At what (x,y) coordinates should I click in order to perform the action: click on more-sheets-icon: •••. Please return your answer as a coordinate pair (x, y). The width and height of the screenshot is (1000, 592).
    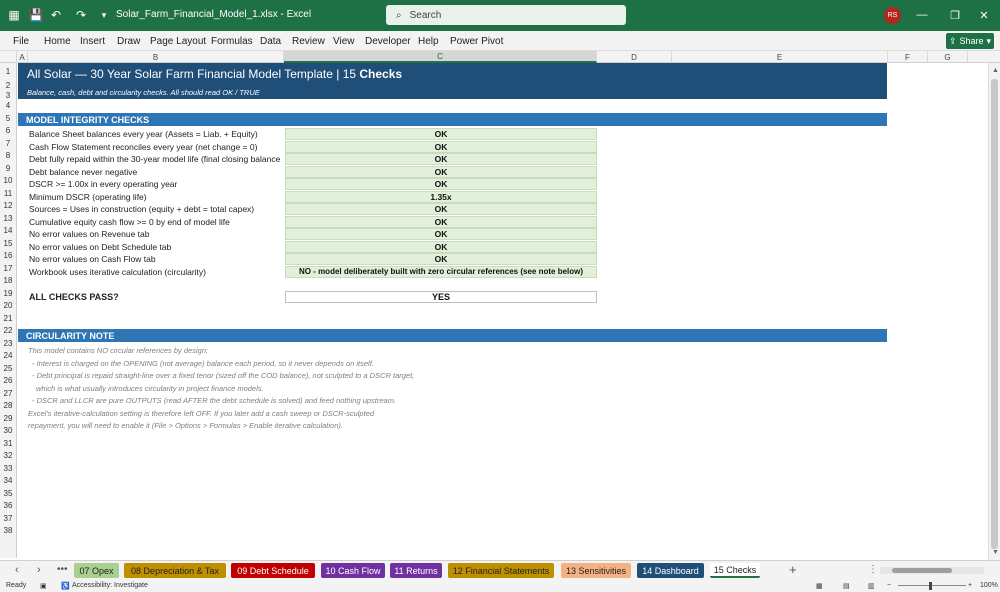
    Looking at the image, I should click on (62, 569).